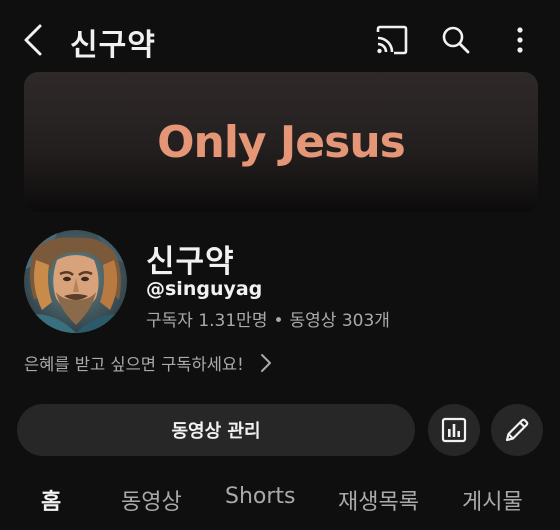 The width and height of the screenshot is (560, 530). Describe the element at coordinates (339, 321) in the screenshot. I see `video-count: 동영상 303개` at that location.